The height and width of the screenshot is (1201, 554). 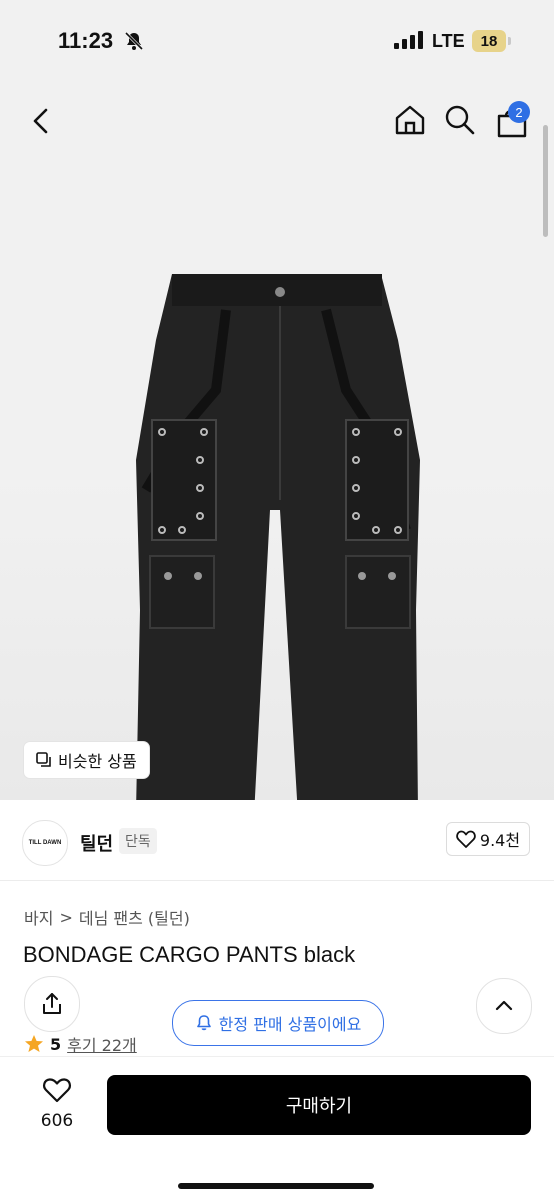 I want to click on network-type: LTE, so click(x=448, y=41).